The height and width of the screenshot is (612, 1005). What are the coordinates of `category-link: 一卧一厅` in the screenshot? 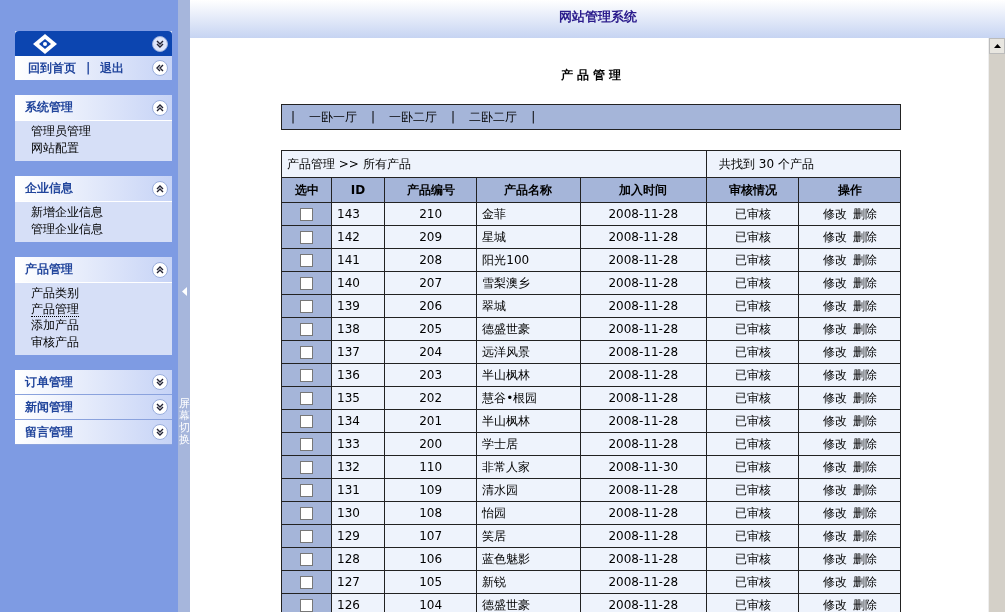 It's located at (333, 117).